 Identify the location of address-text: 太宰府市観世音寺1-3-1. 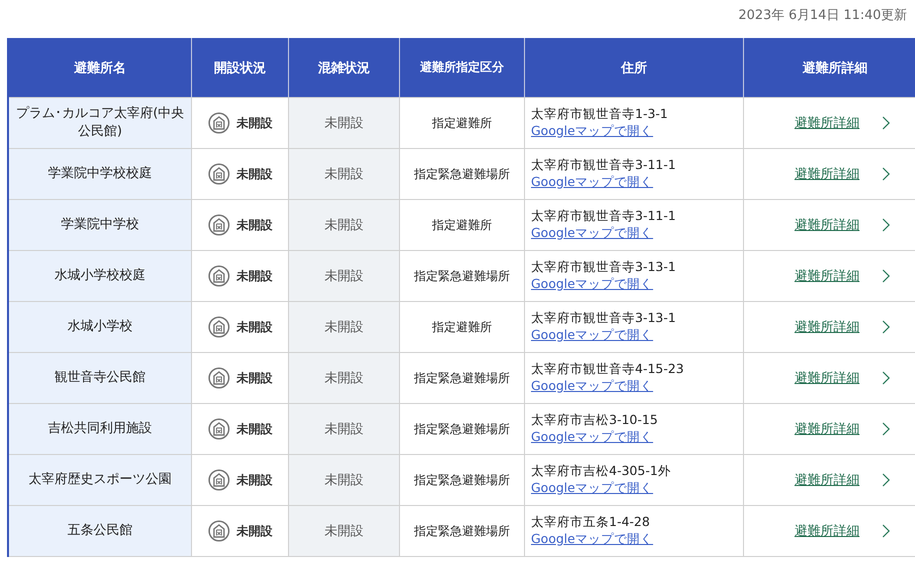
(600, 114).